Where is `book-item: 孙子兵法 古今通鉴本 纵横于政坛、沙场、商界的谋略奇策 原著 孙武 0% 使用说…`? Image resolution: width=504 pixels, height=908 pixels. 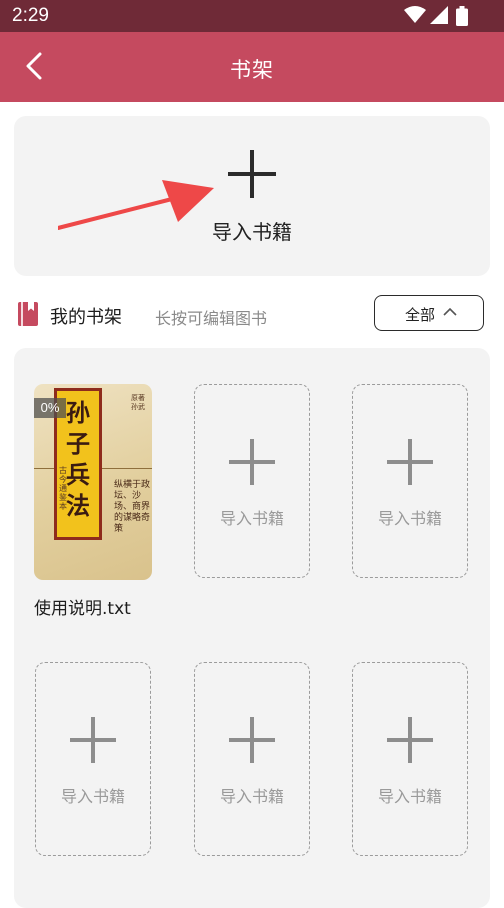 book-item: 孙子兵法 古今通鉴本 纵横于政坛、沙场、商界的谋略奇策 原著 孙武 0% 使用说… is located at coordinates (93, 504).